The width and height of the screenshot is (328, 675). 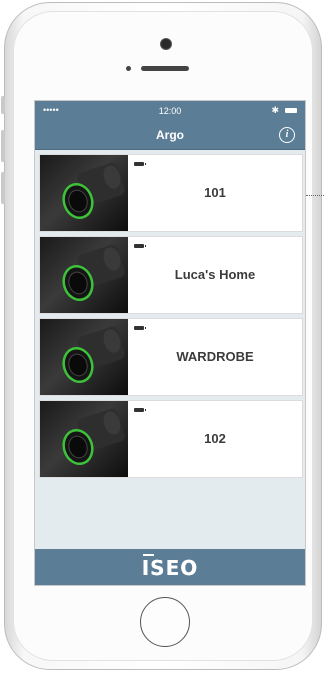 I want to click on app-footer: ISEO, so click(x=170, y=567).